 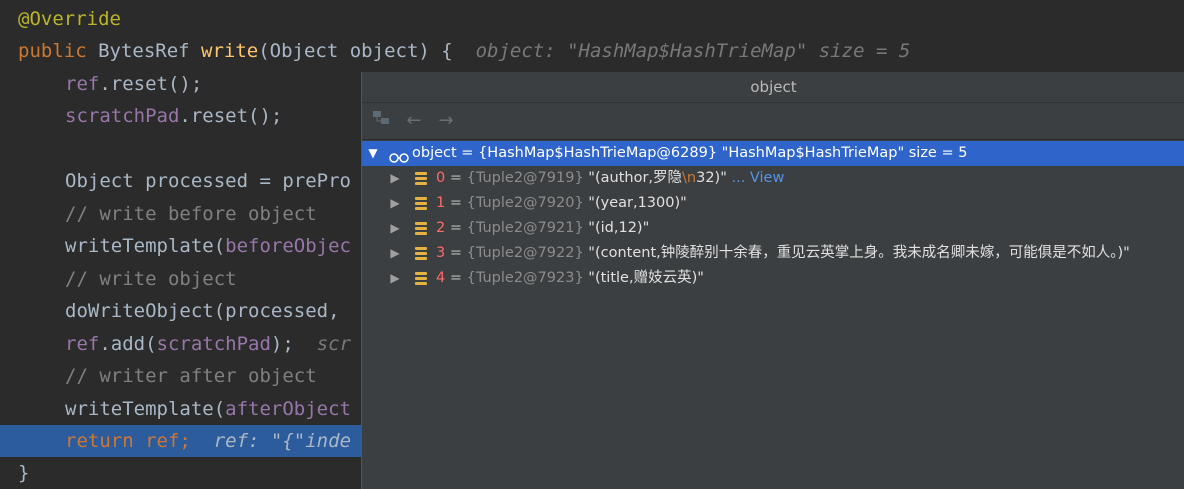 I want to click on code-comment: // write before object, so click(x=191, y=214).